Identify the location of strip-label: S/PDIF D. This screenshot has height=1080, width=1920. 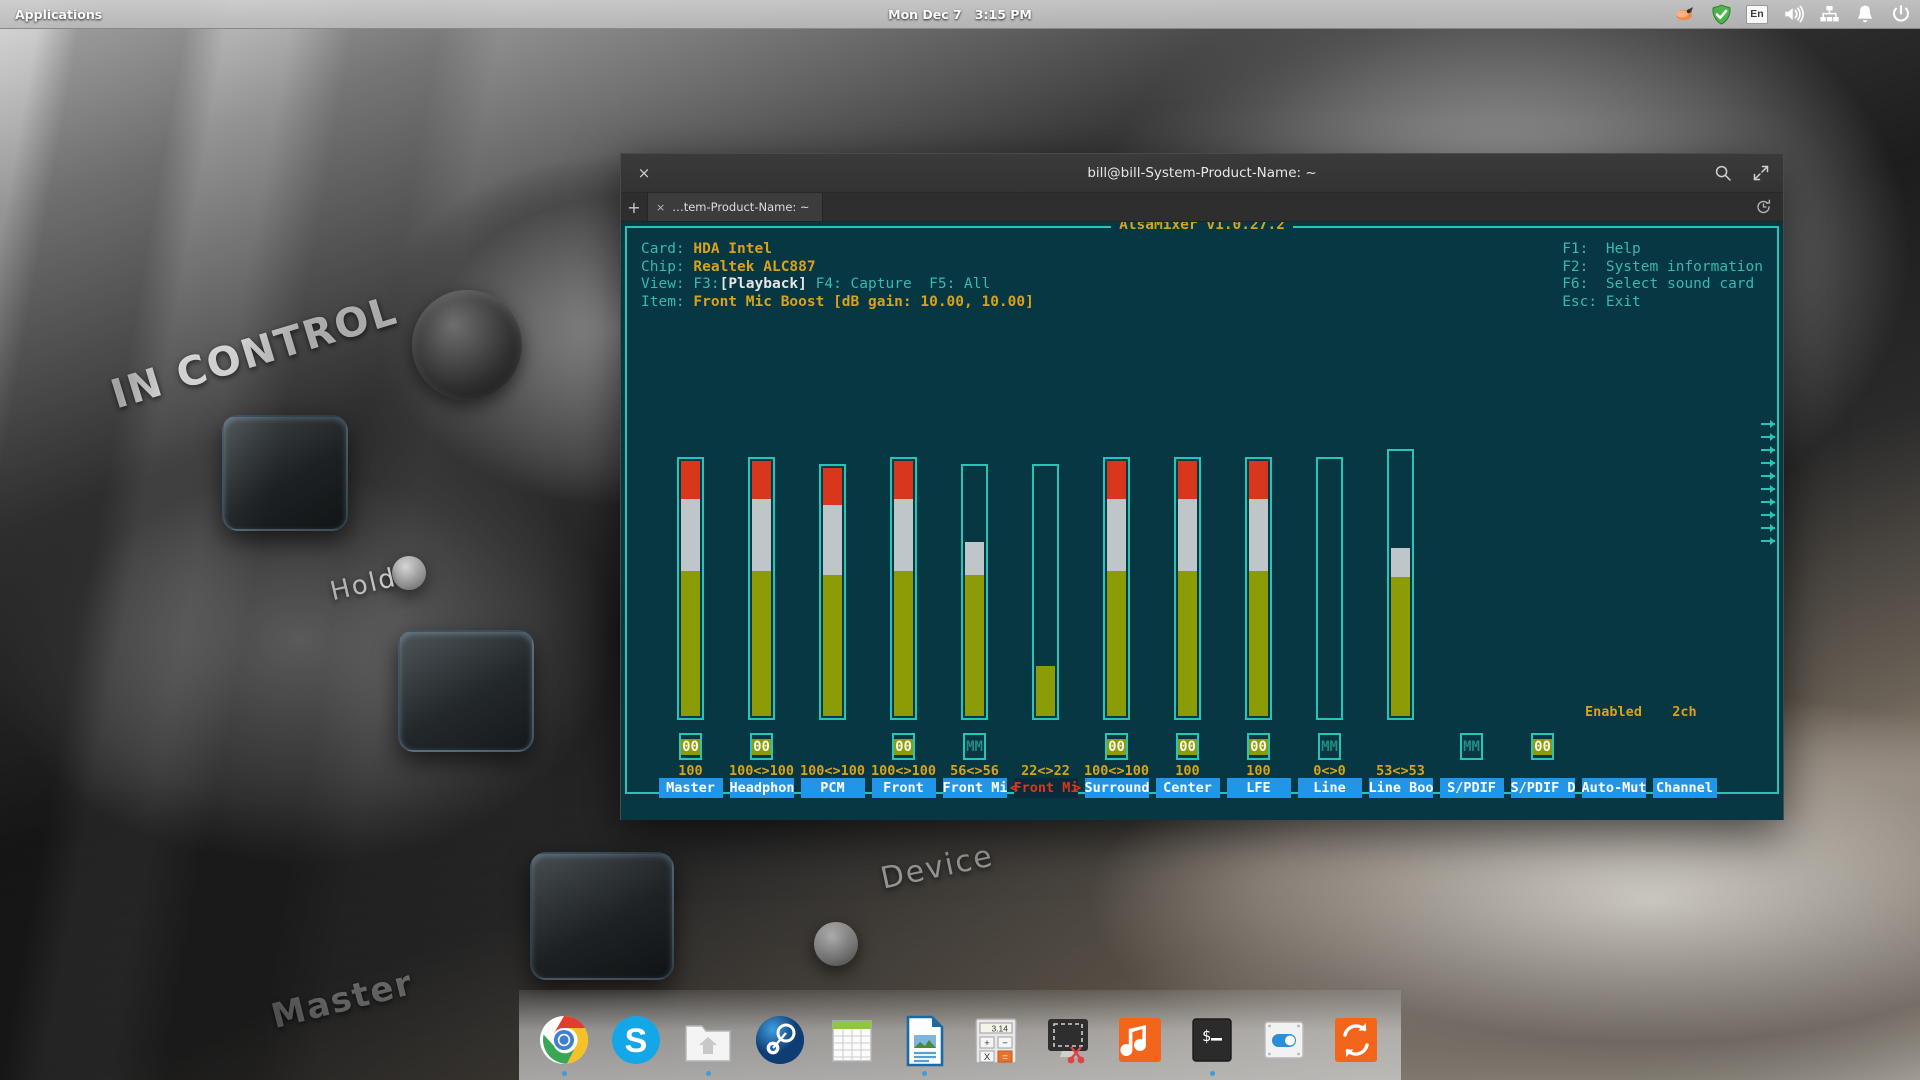
(1542, 788).